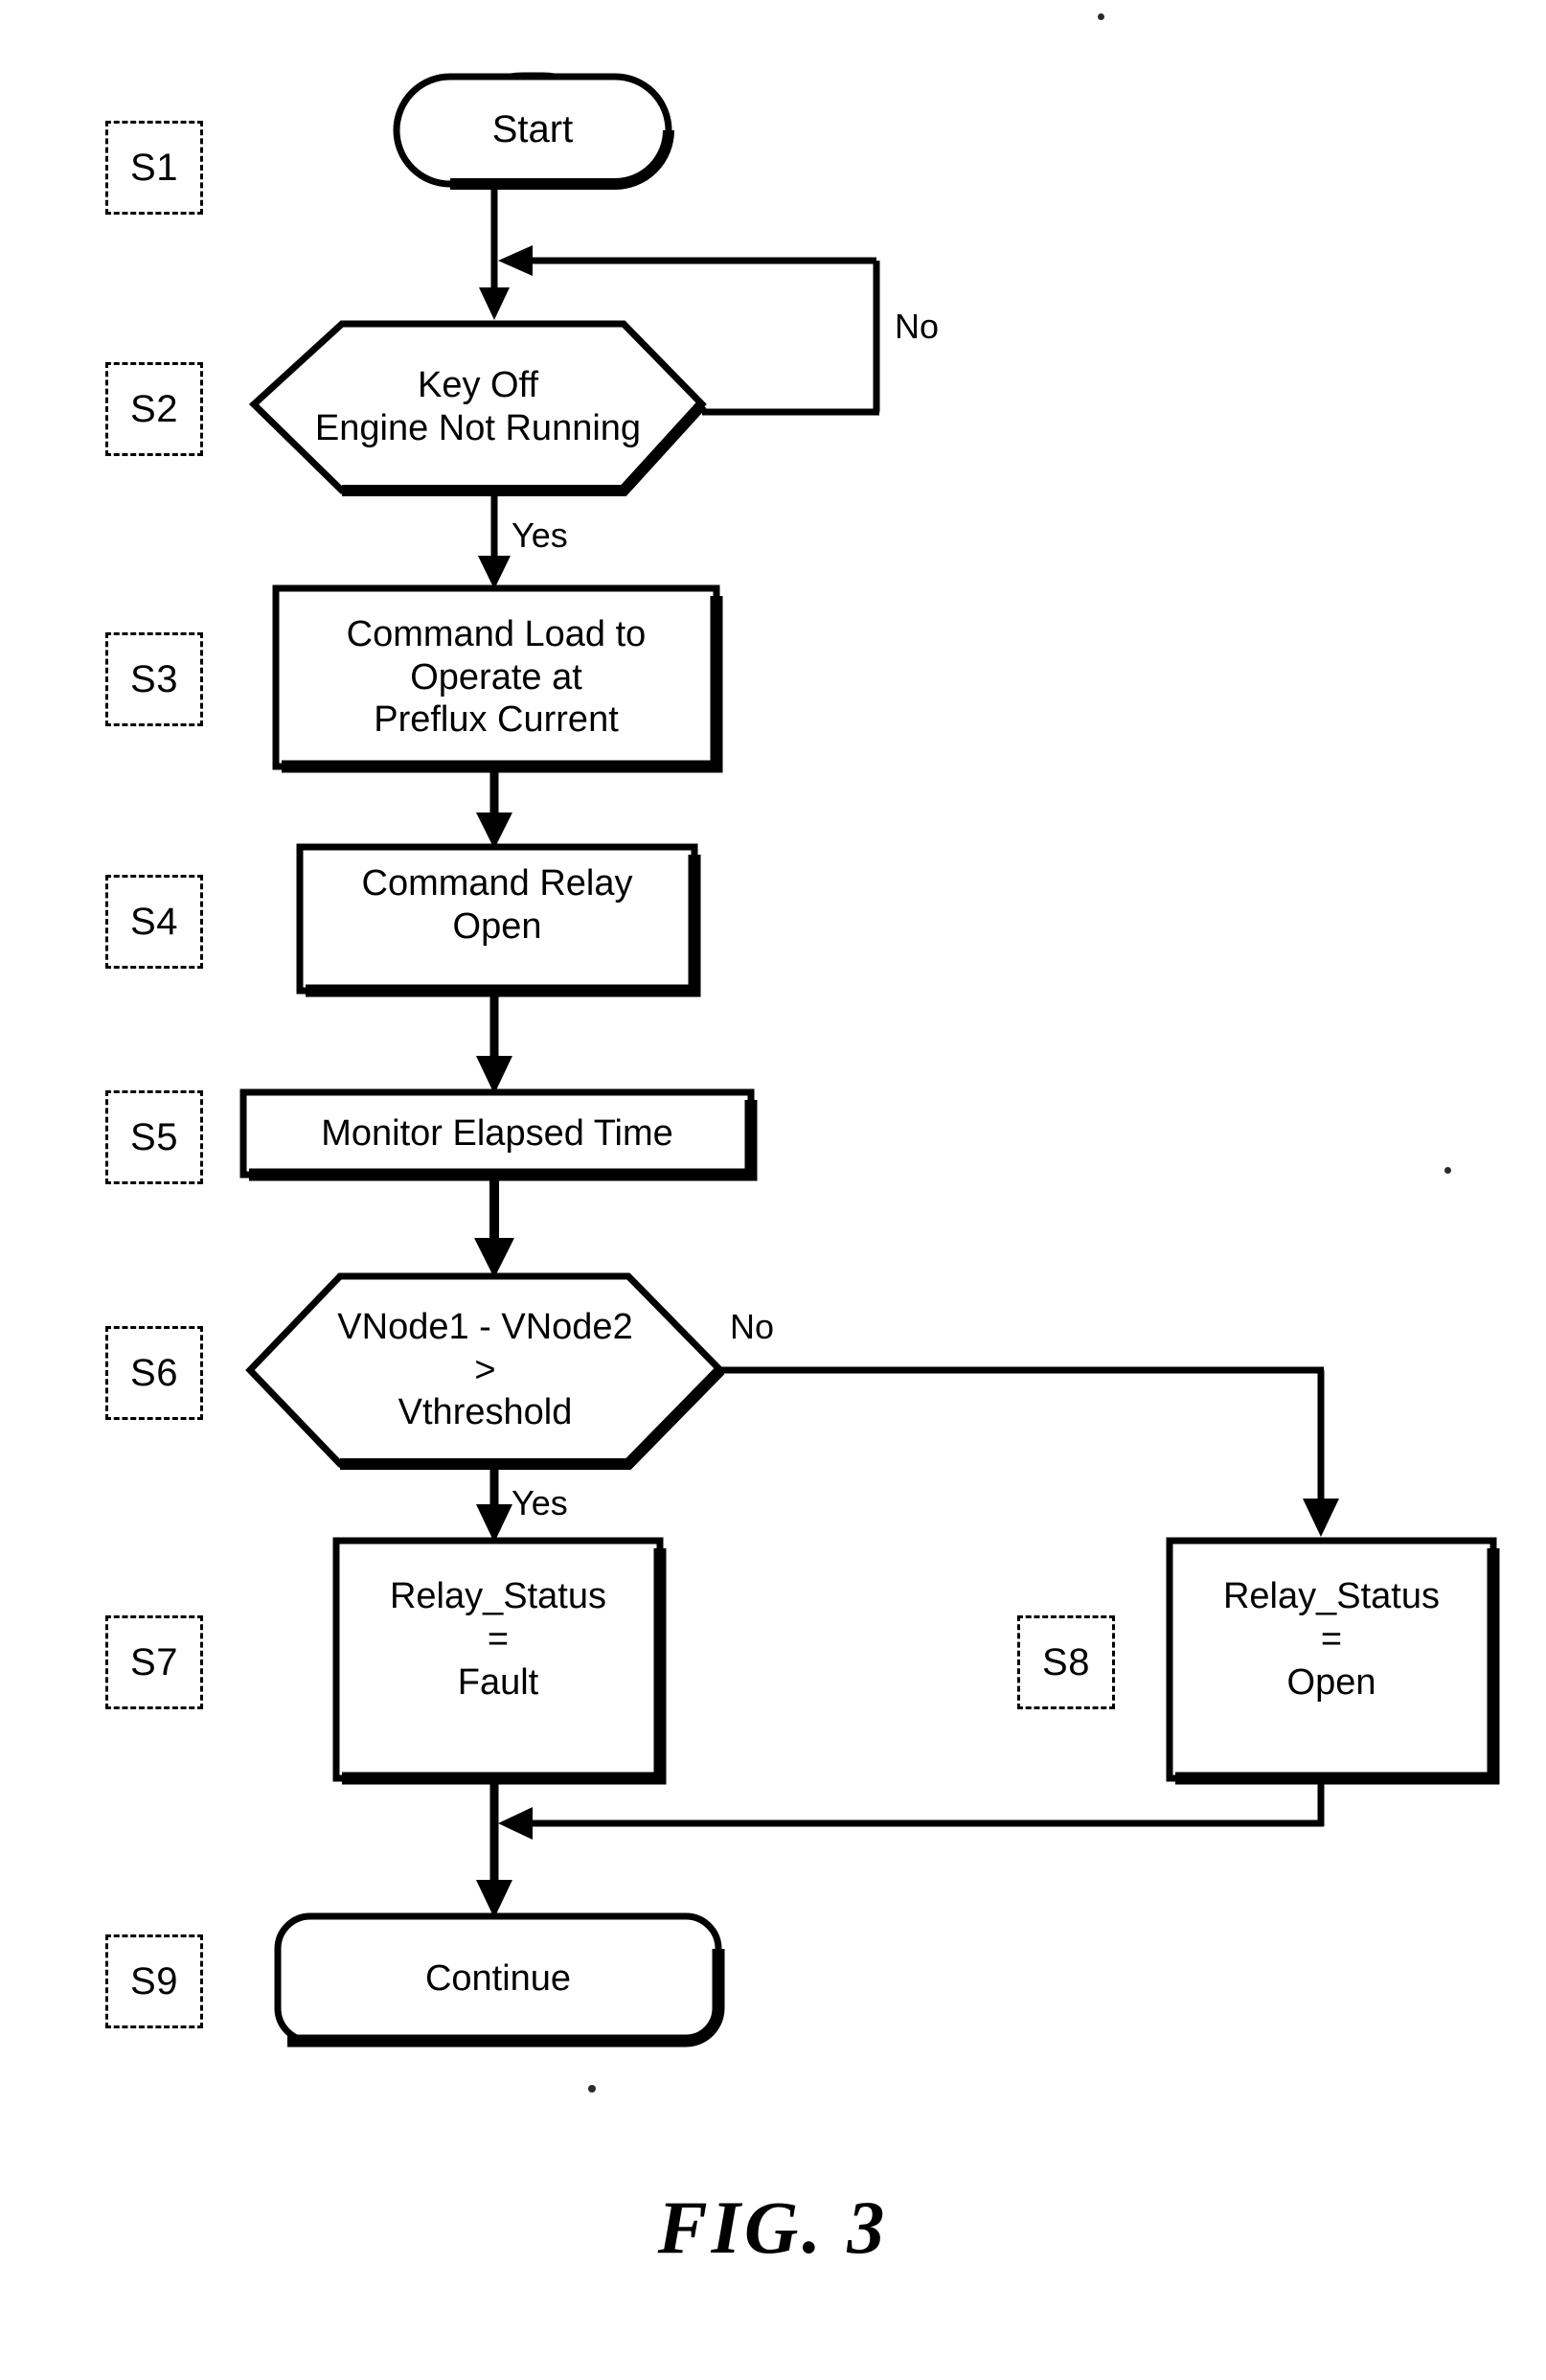 Image resolution: width=1546 pixels, height=2380 pixels. What do you see at coordinates (494, 808) in the screenshot?
I see `connector-s3-to-s4` at bounding box center [494, 808].